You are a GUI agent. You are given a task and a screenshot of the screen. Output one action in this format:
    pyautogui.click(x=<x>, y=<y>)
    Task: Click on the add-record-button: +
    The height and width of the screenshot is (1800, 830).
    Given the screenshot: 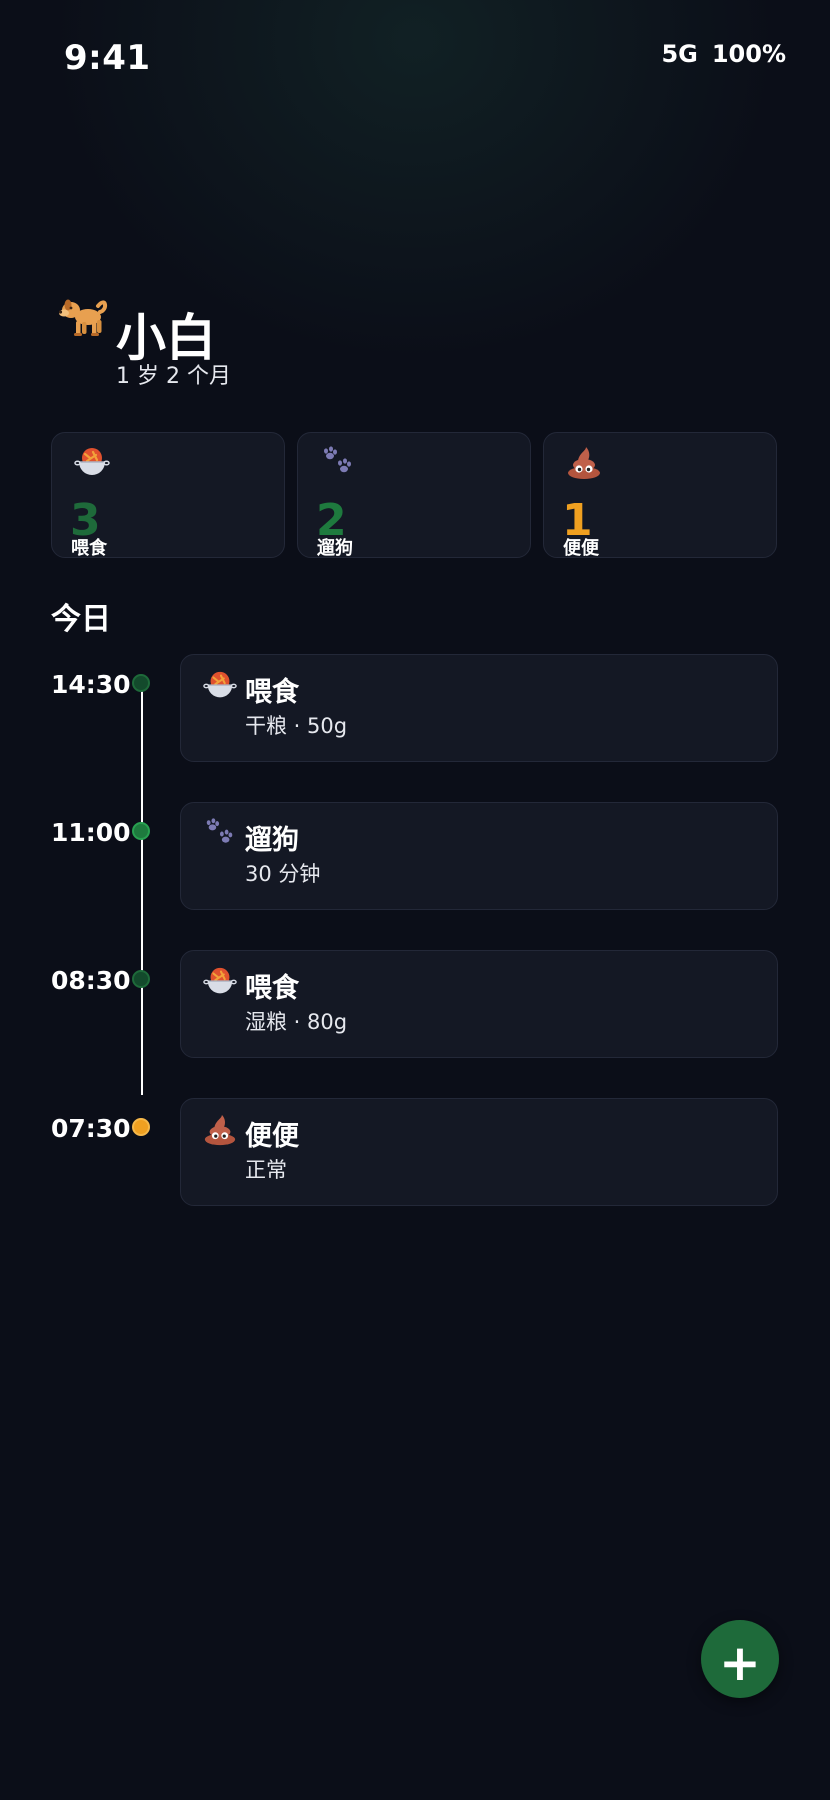 What is the action you would take?
    pyautogui.click(x=740, y=1659)
    